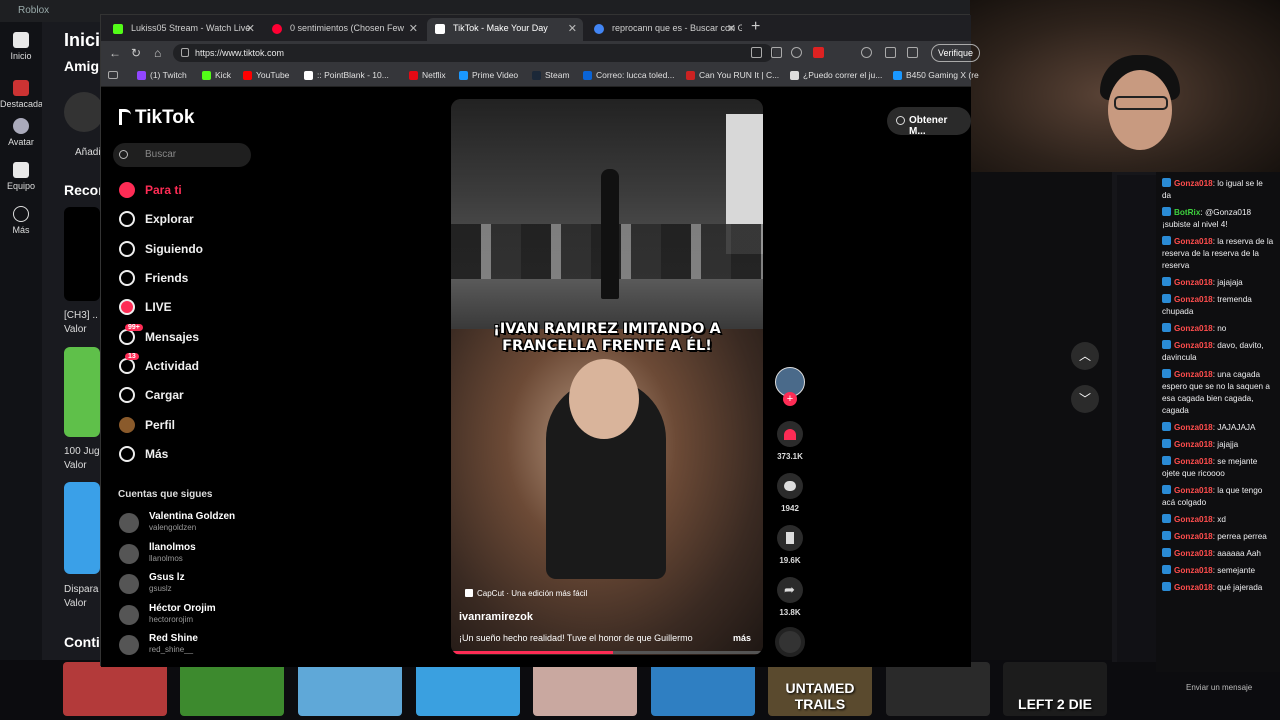 This screenshot has width=1280, height=720. I want to click on favorites-icon, so click(912, 52).